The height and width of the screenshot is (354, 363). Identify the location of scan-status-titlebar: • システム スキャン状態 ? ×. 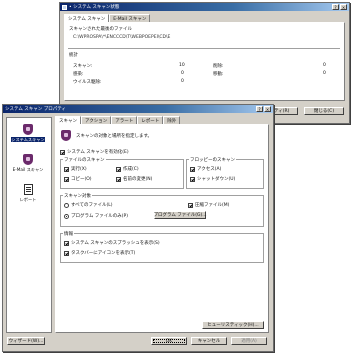
(204, 7).